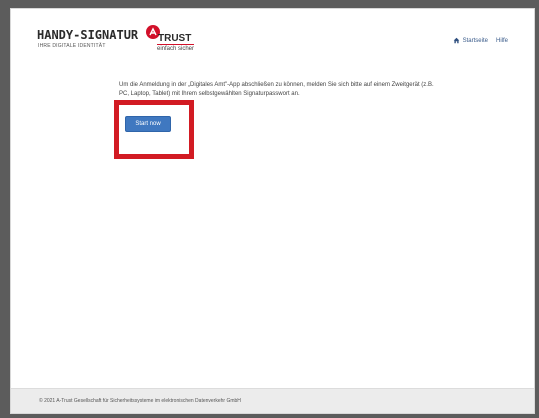 The image size is (539, 418). I want to click on nav-home-link: Startseite, so click(470, 40).